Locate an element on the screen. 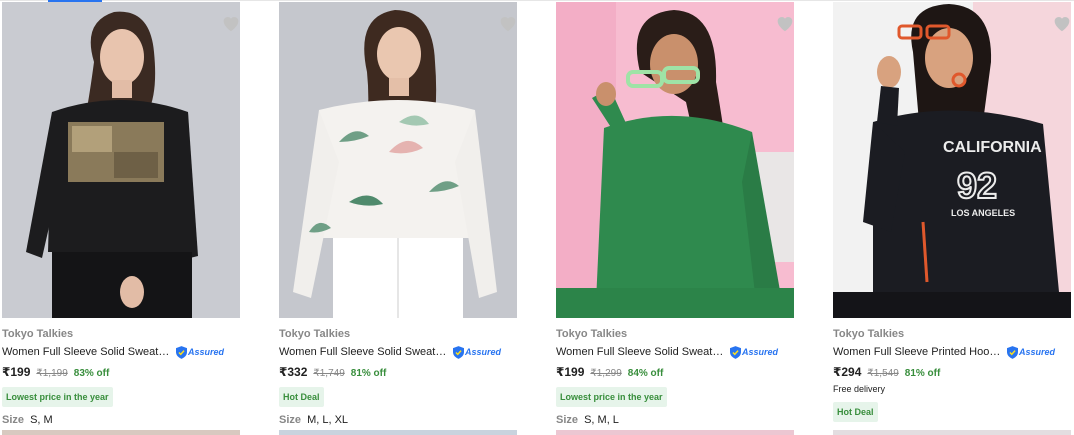 The height and width of the screenshot is (435, 1074). original-price: ₹1,299 is located at coordinates (606, 373).